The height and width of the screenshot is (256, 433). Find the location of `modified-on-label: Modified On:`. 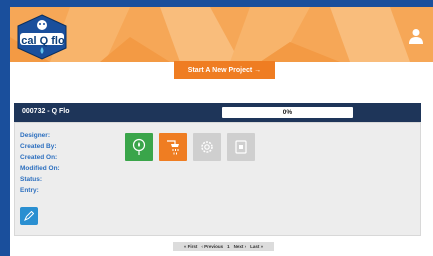

modified-on-label: Modified On: is located at coordinates (40, 168).